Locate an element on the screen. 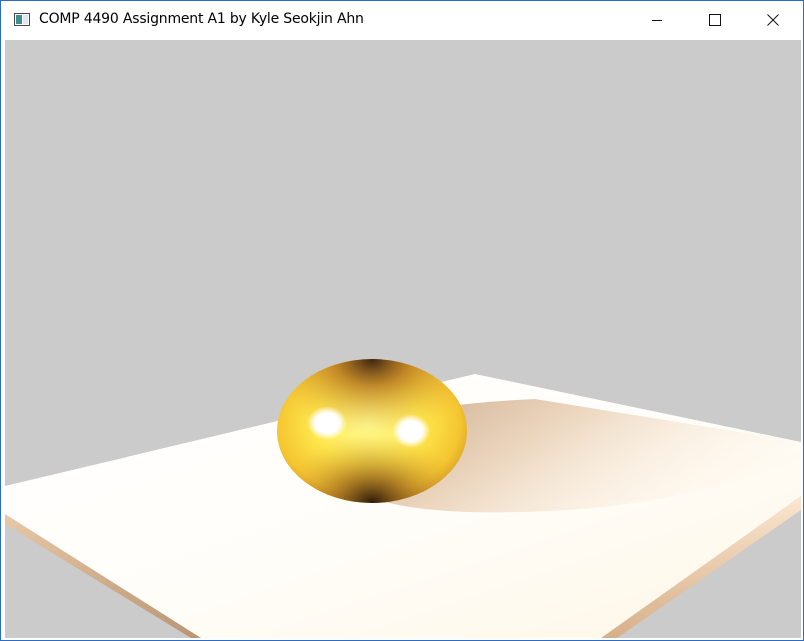 This screenshot has height=641, width=804. specular-highlight-left is located at coordinates (327, 423).